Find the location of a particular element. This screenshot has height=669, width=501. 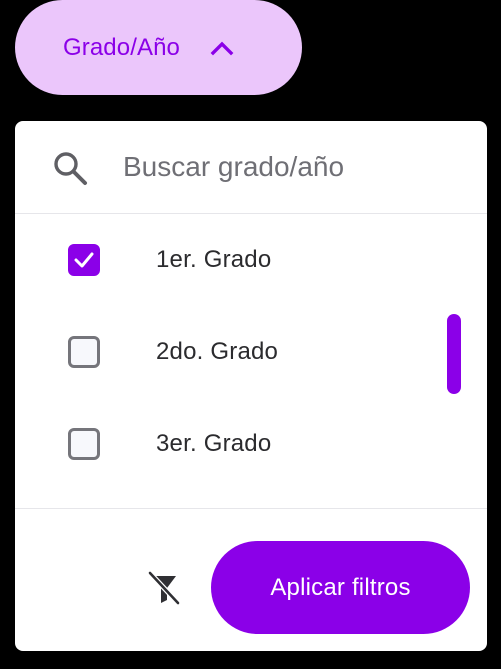

search-icon is located at coordinates (71, 169).